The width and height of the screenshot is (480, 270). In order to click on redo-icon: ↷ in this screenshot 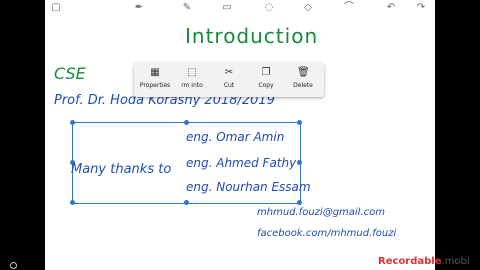, I will do `click(421, 8)`.